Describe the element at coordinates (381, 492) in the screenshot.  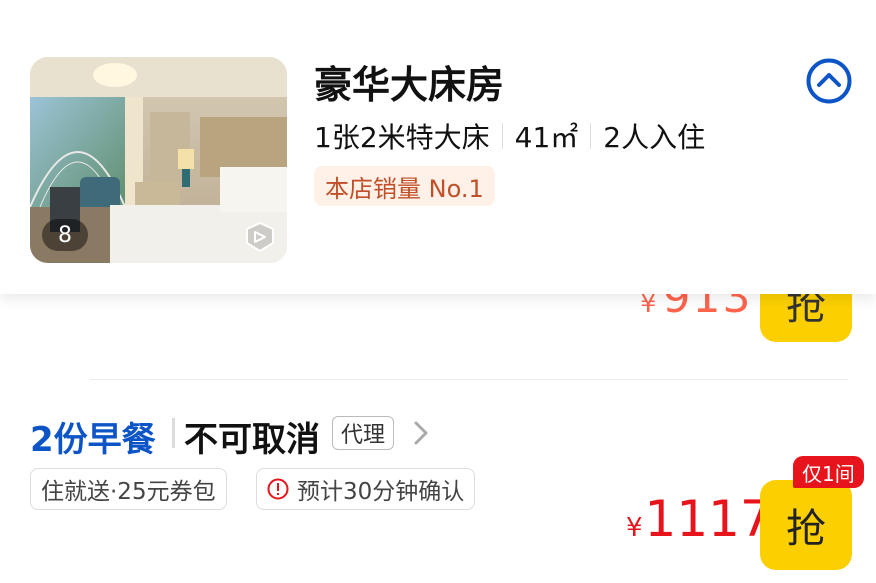
I see `confirmation-time-text: 预计30分钟确认` at that location.